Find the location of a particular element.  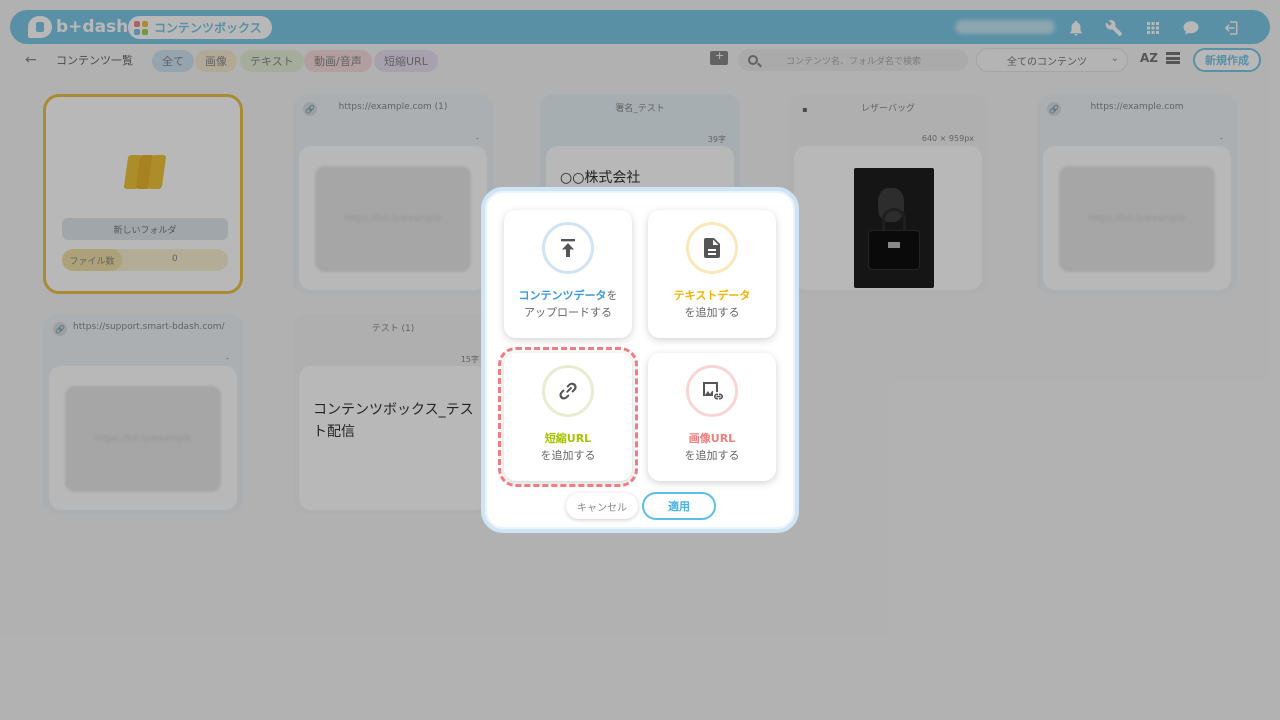

add-image-url-tile: 画像URL を追加する is located at coordinates (712, 417).